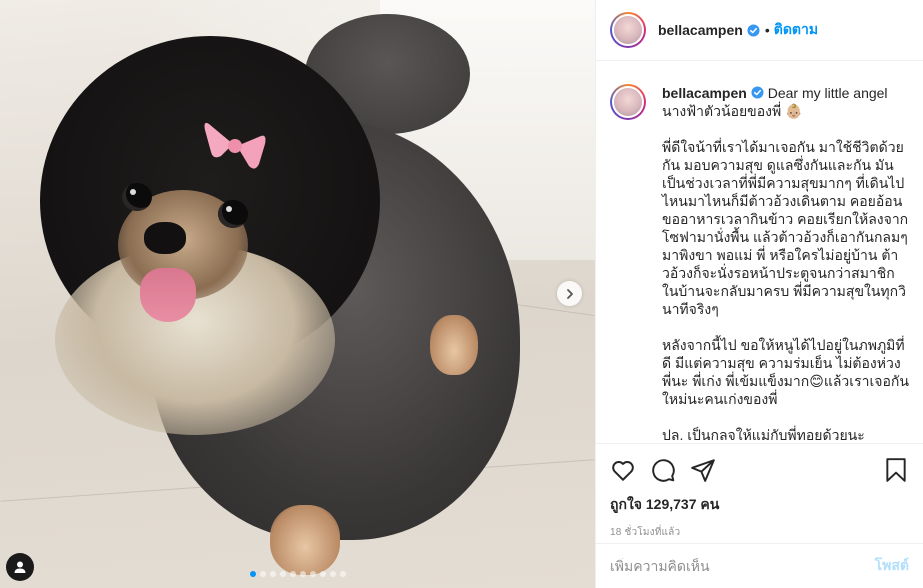 This screenshot has width=923, height=588. What do you see at coordinates (704, 93) in the screenshot?
I see `caption-username: bellacampen` at bounding box center [704, 93].